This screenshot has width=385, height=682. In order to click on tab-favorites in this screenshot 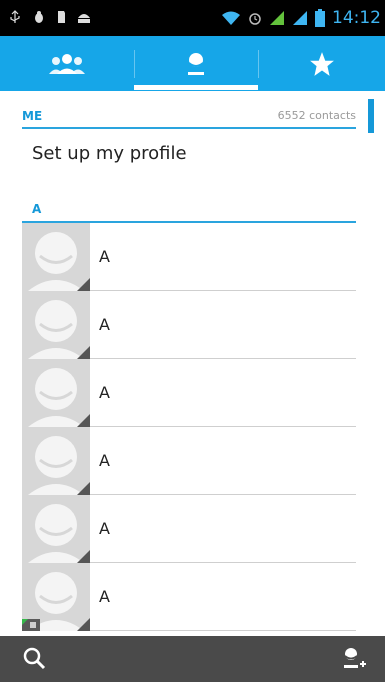, I will do `click(321, 63)`.